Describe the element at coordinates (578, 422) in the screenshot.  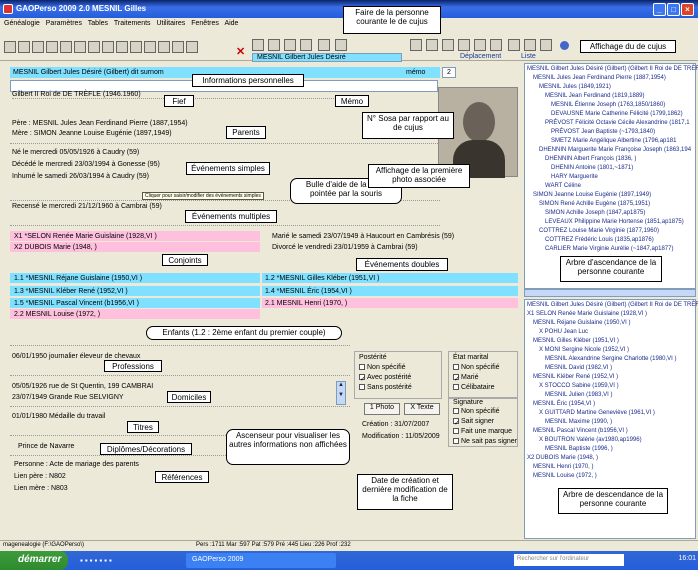
I see `descendance-node: MESNIL Maxime (1990, )` at that location.